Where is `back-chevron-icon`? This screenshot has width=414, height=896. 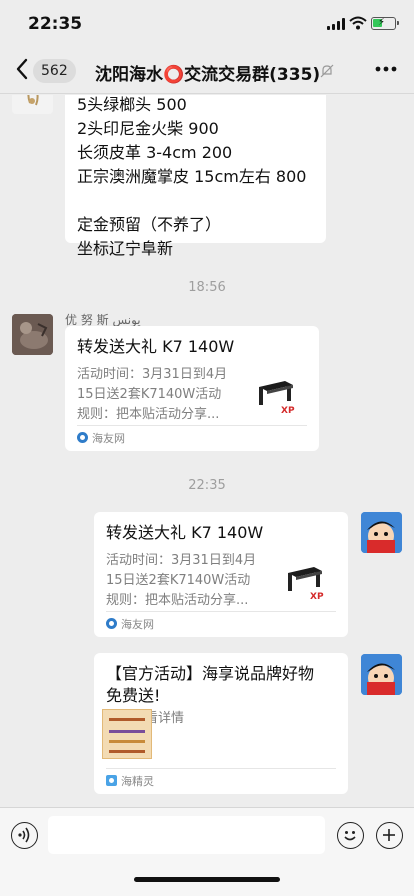 back-chevron-icon is located at coordinates (22, 69).